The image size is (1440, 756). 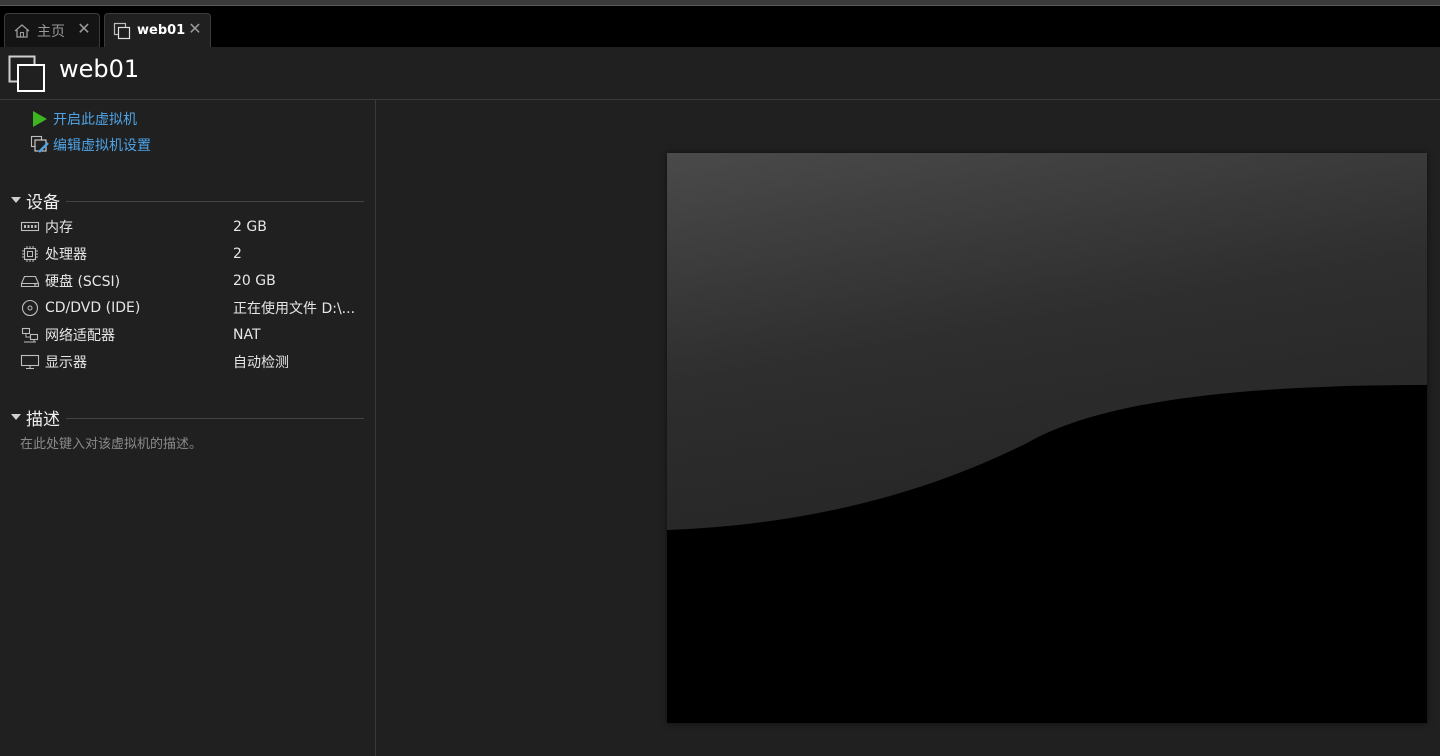 What do you see at coordinates (66, 255) in the screenshot?
I see `device-name: 处理器` at bounding box center [66, 255].